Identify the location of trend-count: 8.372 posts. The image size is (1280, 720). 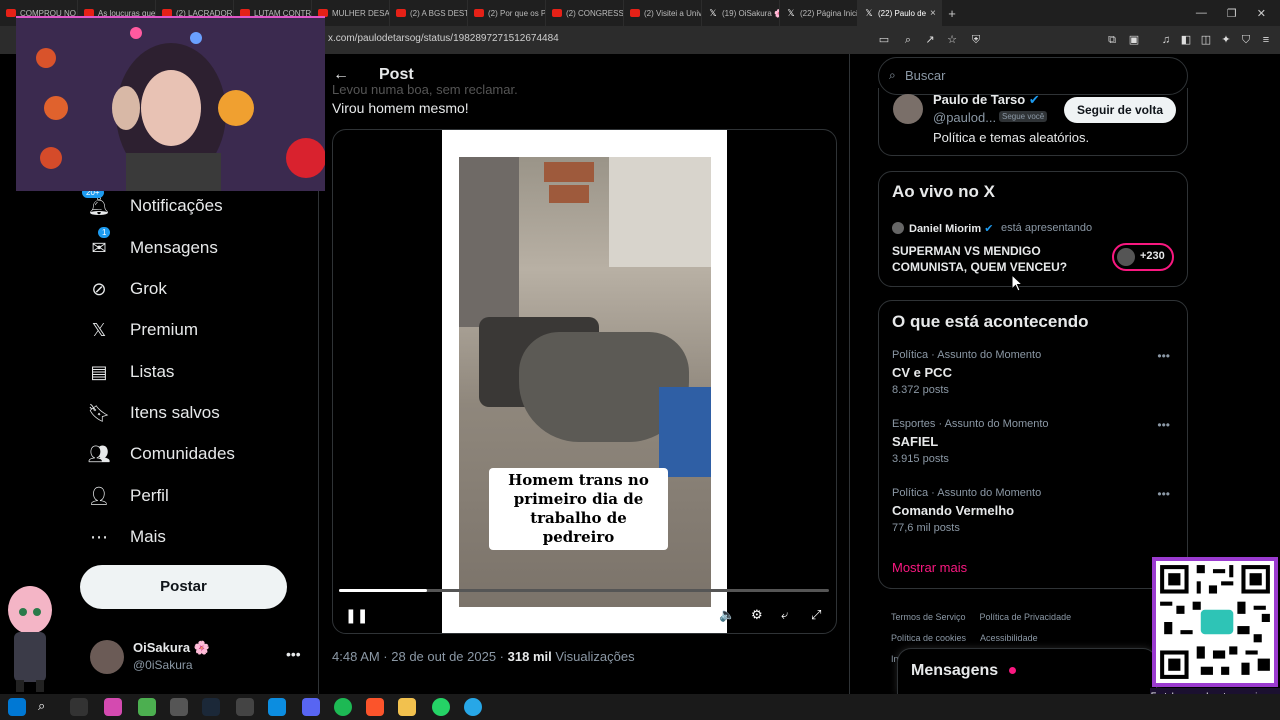
(920, 390).